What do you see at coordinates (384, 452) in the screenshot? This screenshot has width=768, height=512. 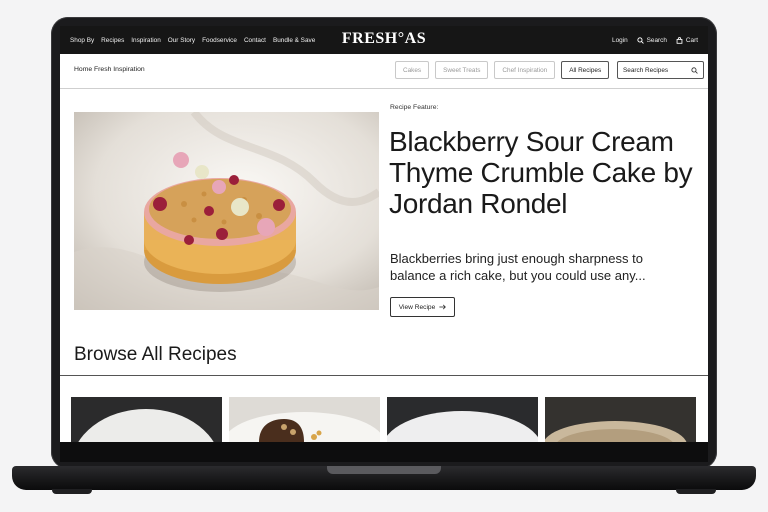 I see `laptop-chin` at bounding box center [384, 452].